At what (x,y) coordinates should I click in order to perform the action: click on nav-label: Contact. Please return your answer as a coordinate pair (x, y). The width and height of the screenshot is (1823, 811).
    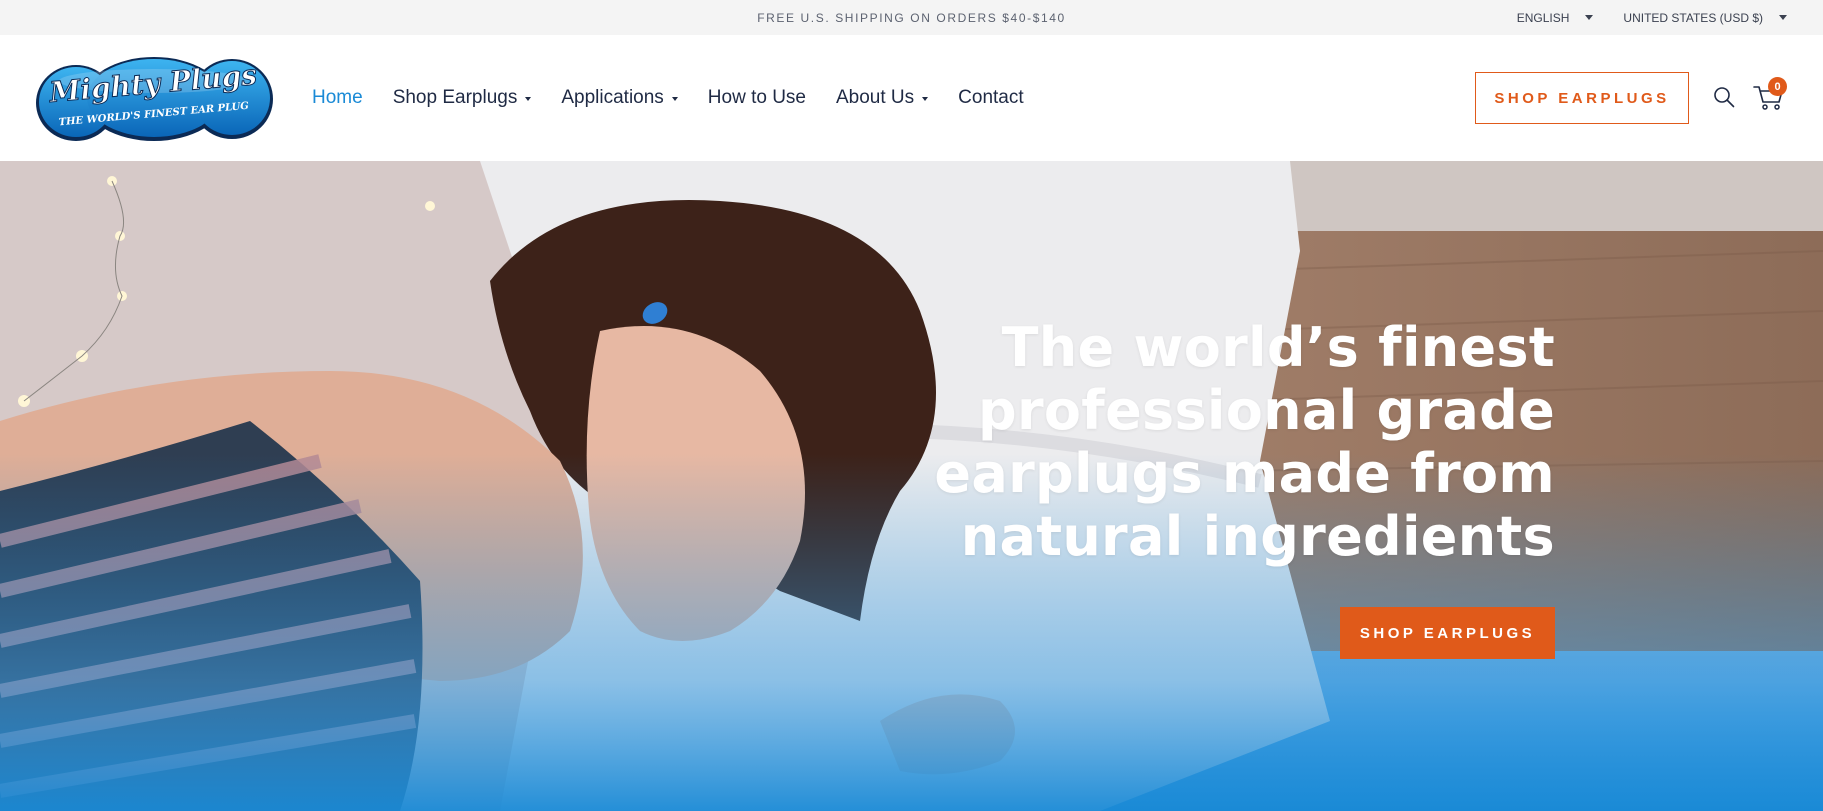
    Looking at the image, I should click on (991, 97).